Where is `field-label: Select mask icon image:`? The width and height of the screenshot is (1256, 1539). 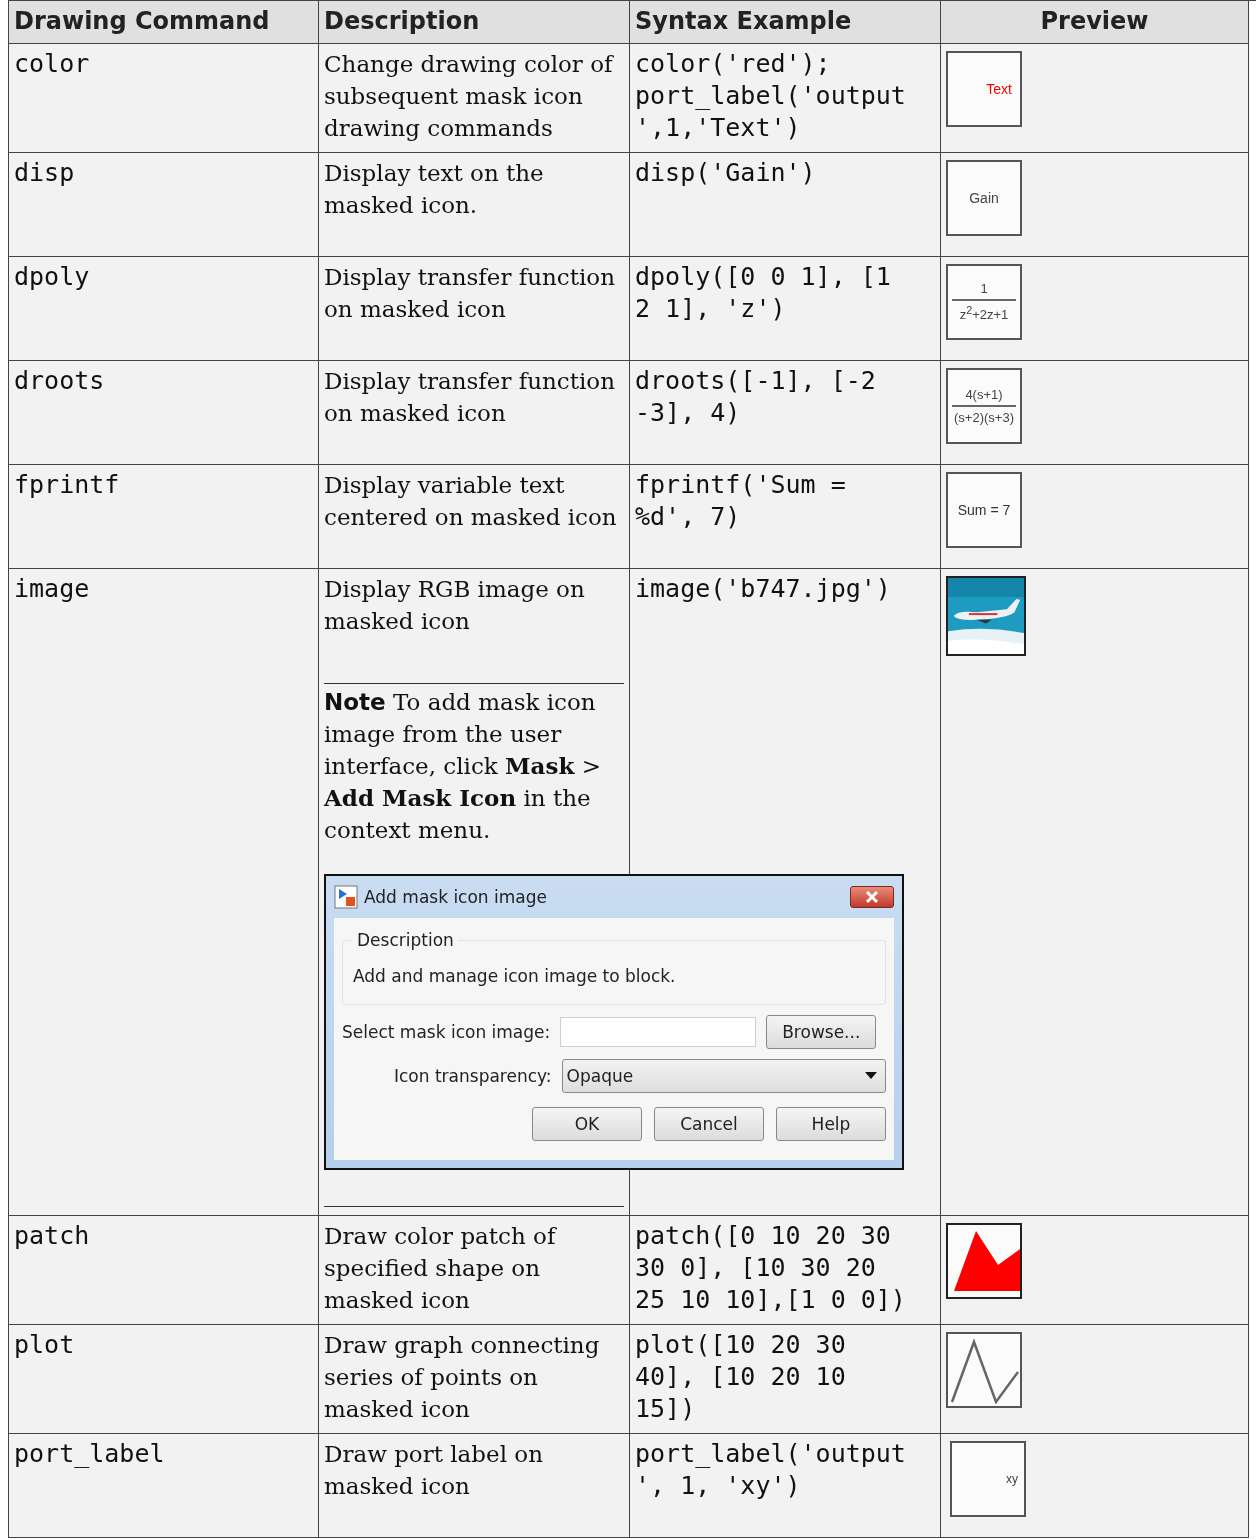
field-label: Select mask icon image: is located at coordinates (446, 1032).